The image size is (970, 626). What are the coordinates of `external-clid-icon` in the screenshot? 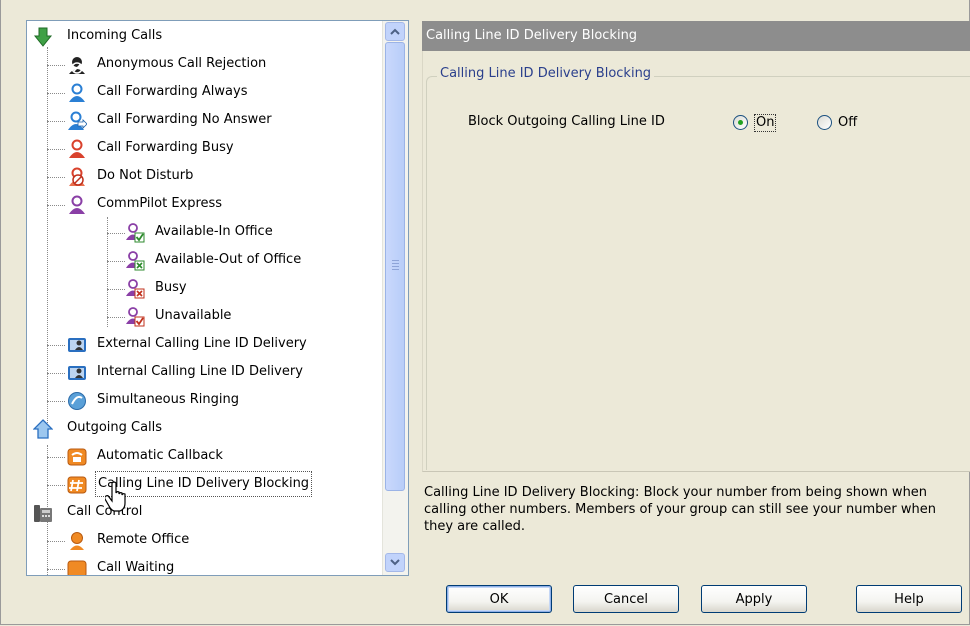 It's located at (77, 345).